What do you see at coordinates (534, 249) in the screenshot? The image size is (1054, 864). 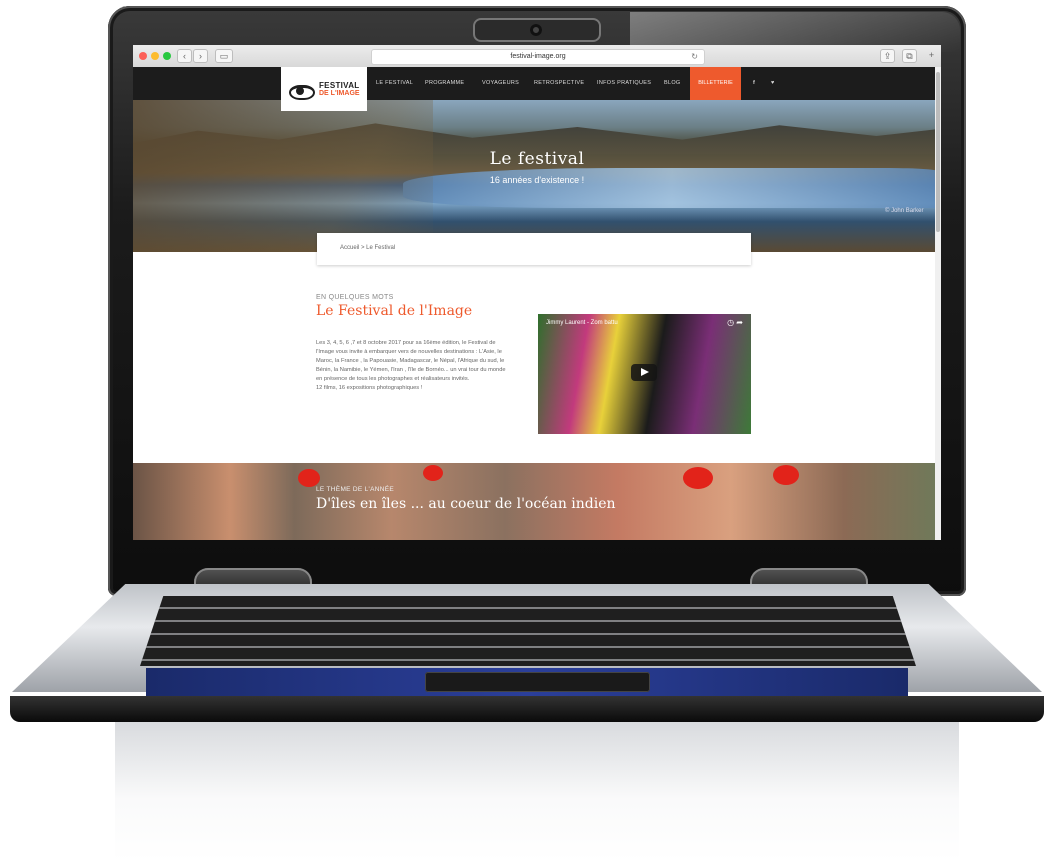 I see `breadcrumb-card: Accueil > Le Festival` at bounding box center [534, 249].